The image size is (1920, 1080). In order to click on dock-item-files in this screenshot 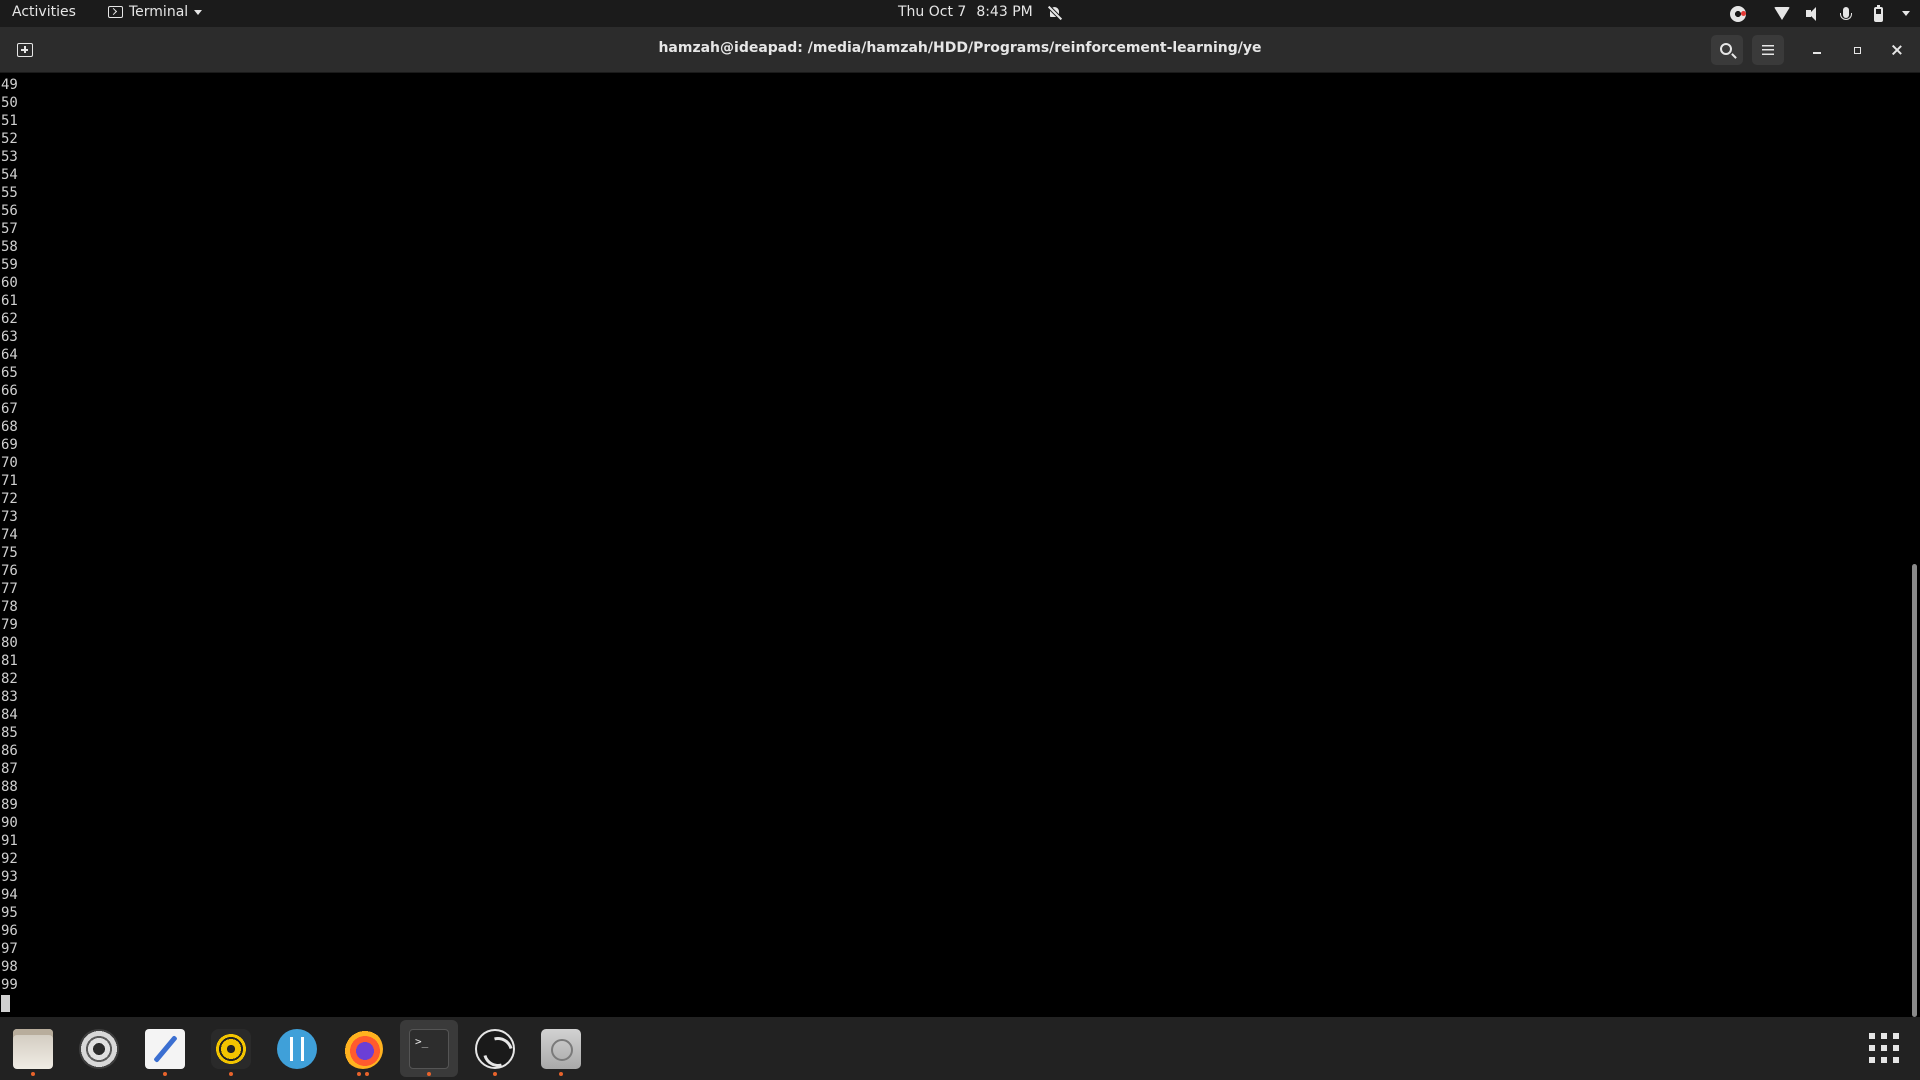, I will do `click(33, 1048)`.